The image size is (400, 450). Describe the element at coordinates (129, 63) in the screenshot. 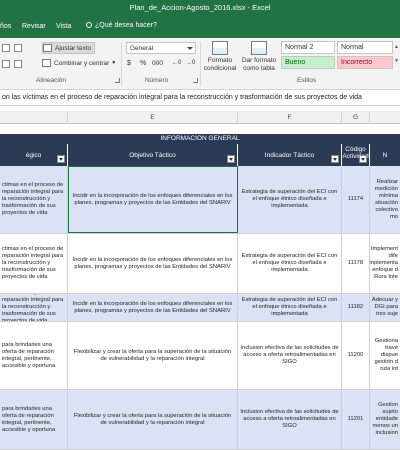

I see `currency-icon: $` at that location.